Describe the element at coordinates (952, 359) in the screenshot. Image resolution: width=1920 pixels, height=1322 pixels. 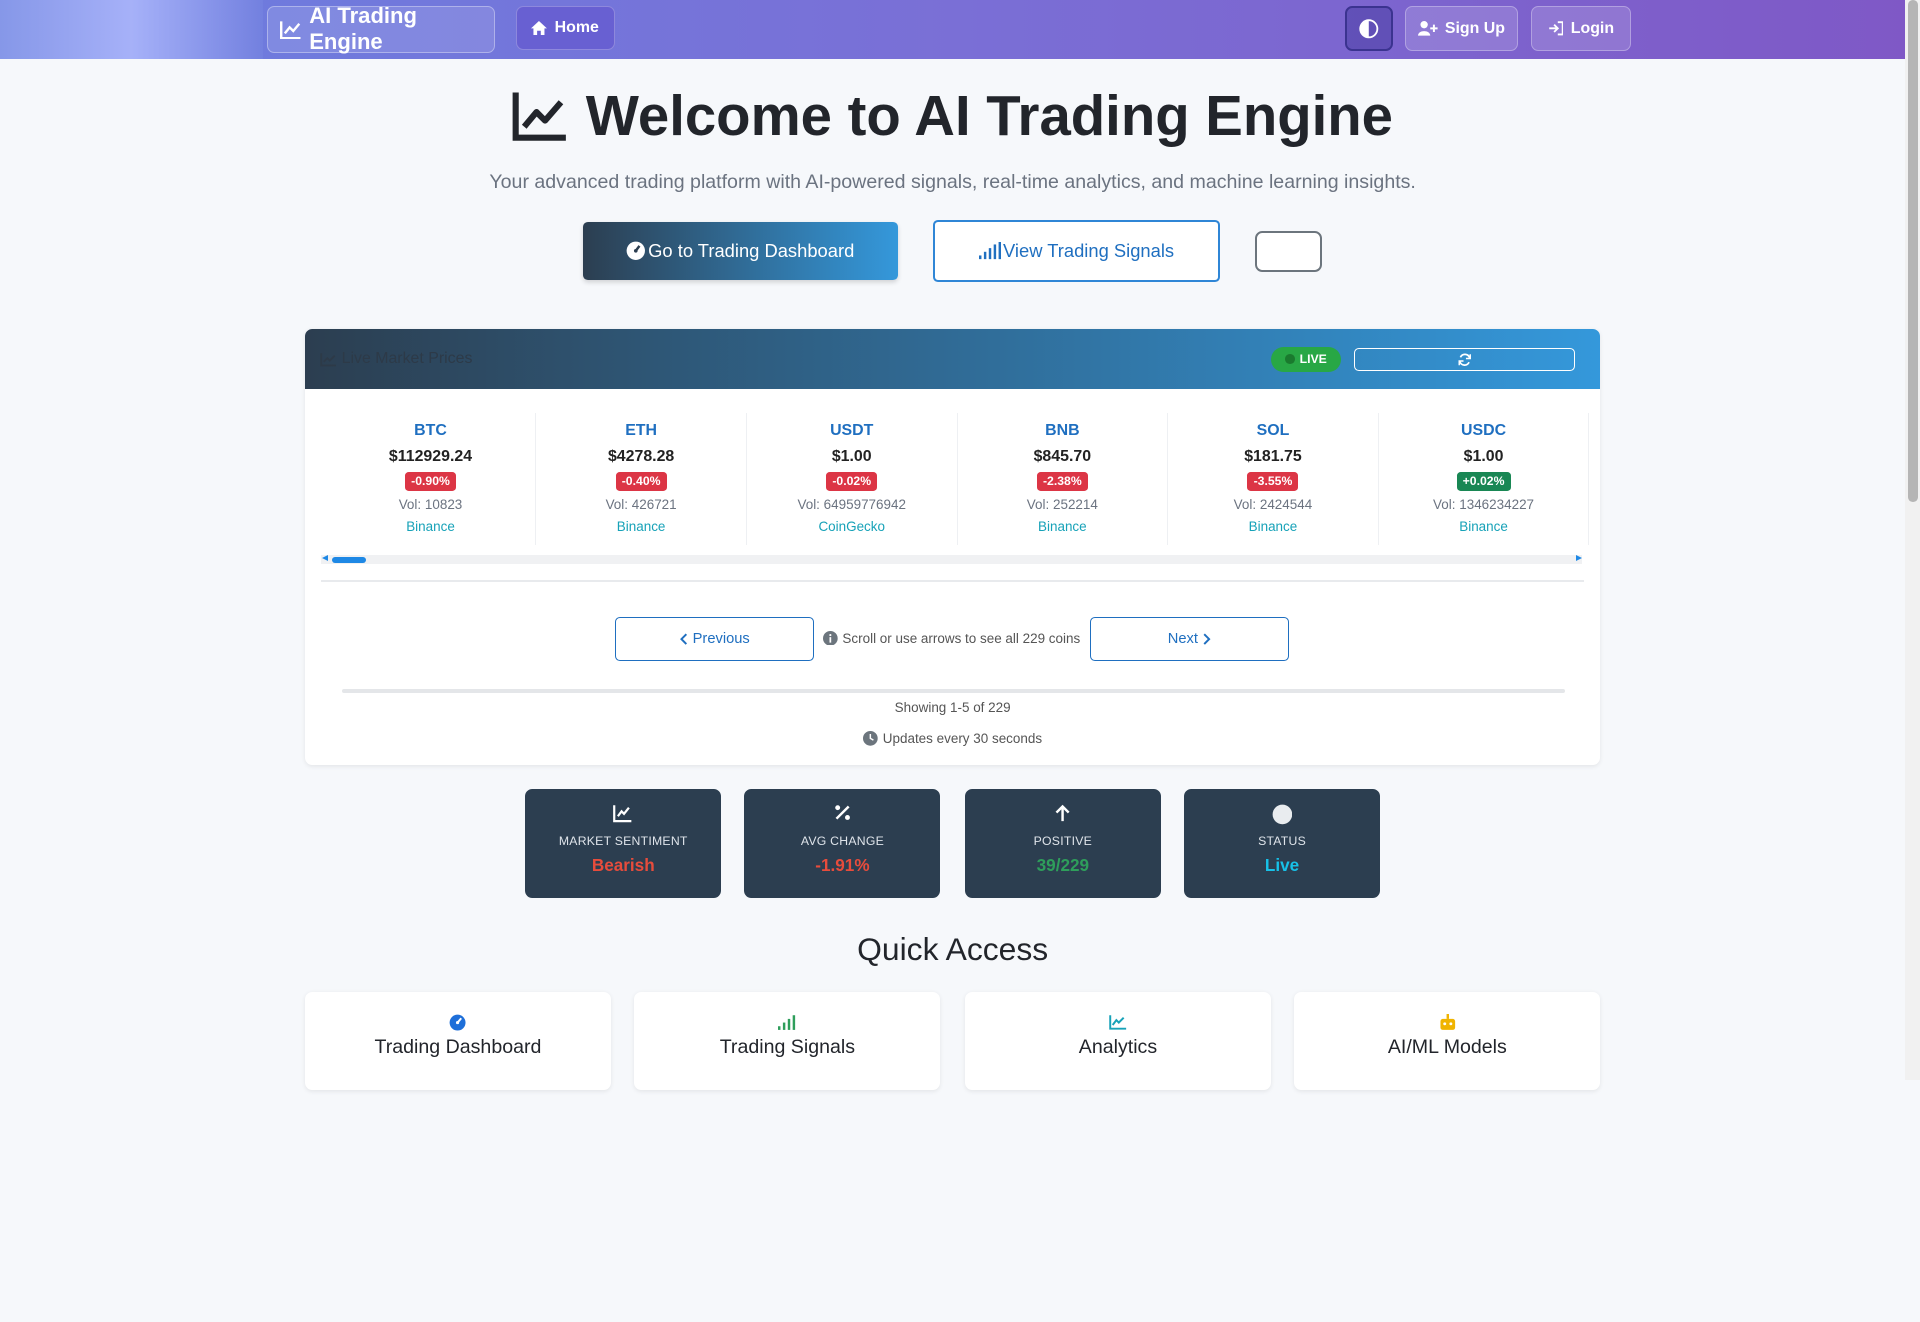
I see `market-header: Live Market Prices LIVE` at that location.